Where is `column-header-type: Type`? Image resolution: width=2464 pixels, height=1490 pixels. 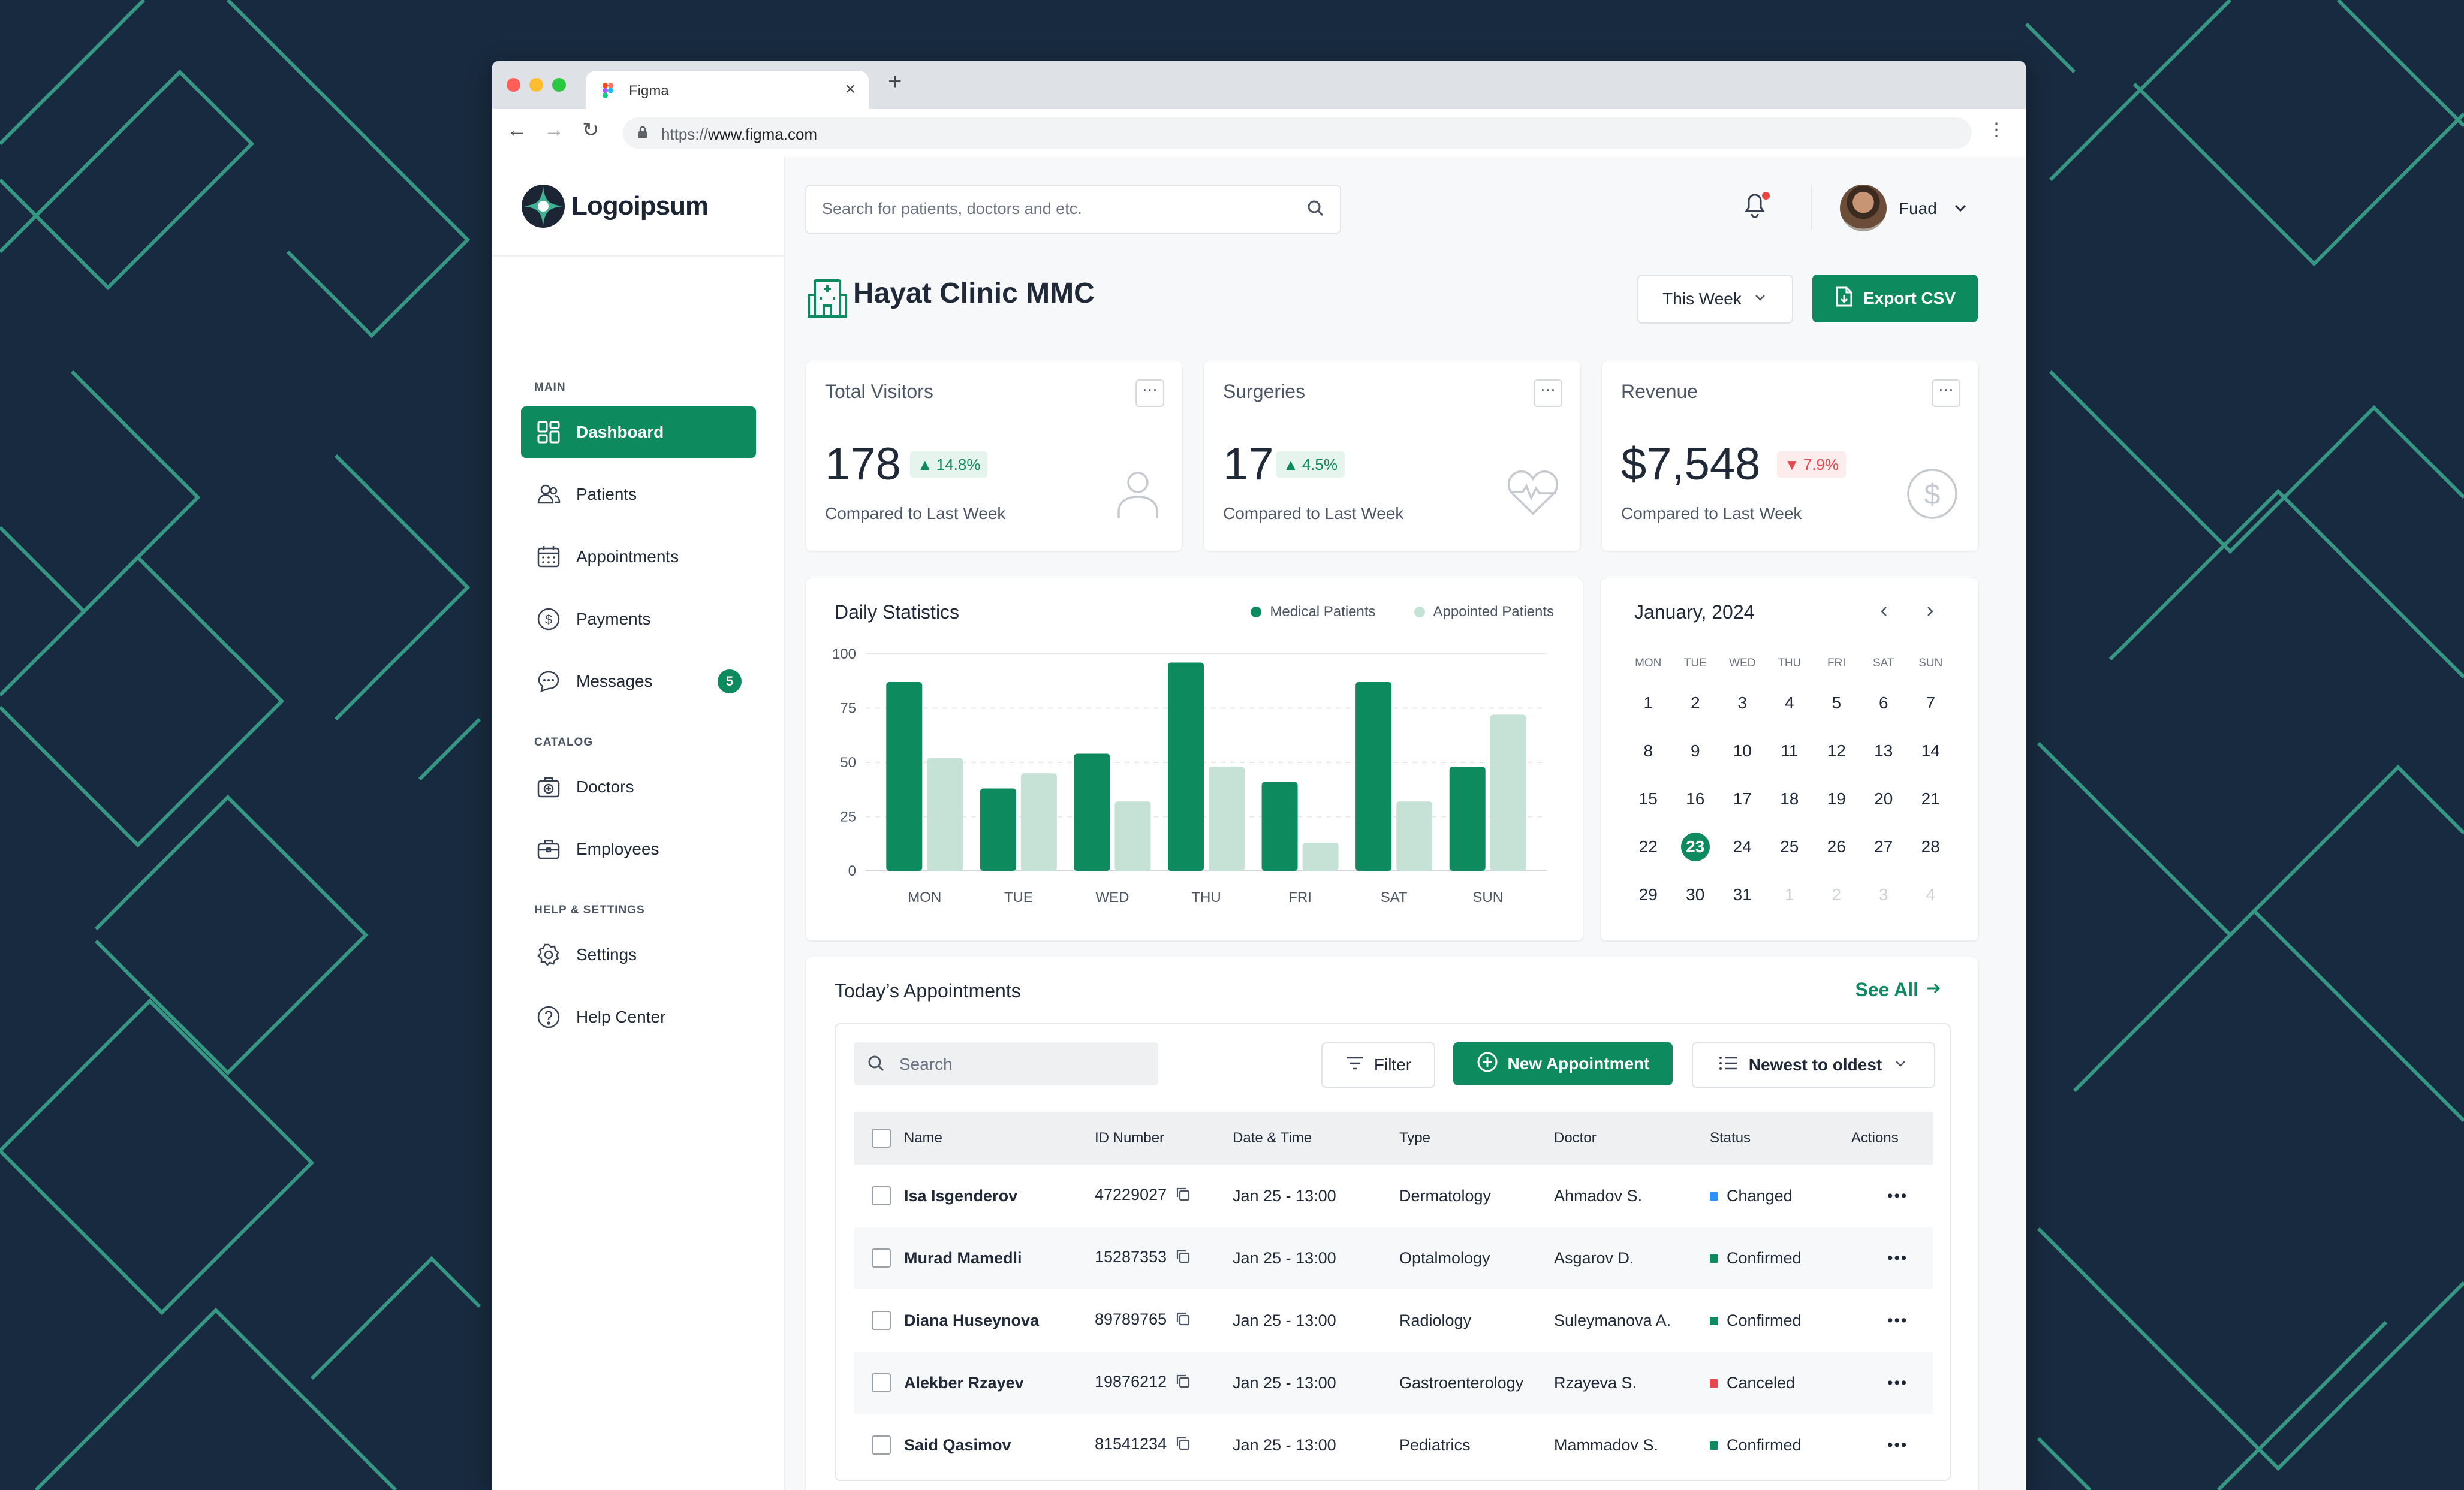 column-header-type: Type is located at coordinates (1477, 1138).